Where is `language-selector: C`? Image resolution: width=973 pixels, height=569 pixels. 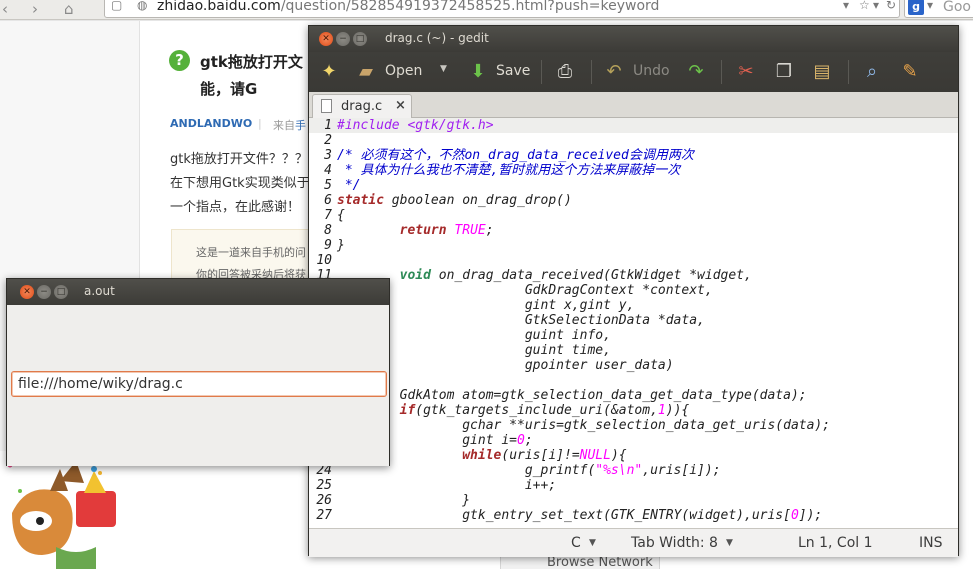 language-selector: C is located at coordinates (576, 543).